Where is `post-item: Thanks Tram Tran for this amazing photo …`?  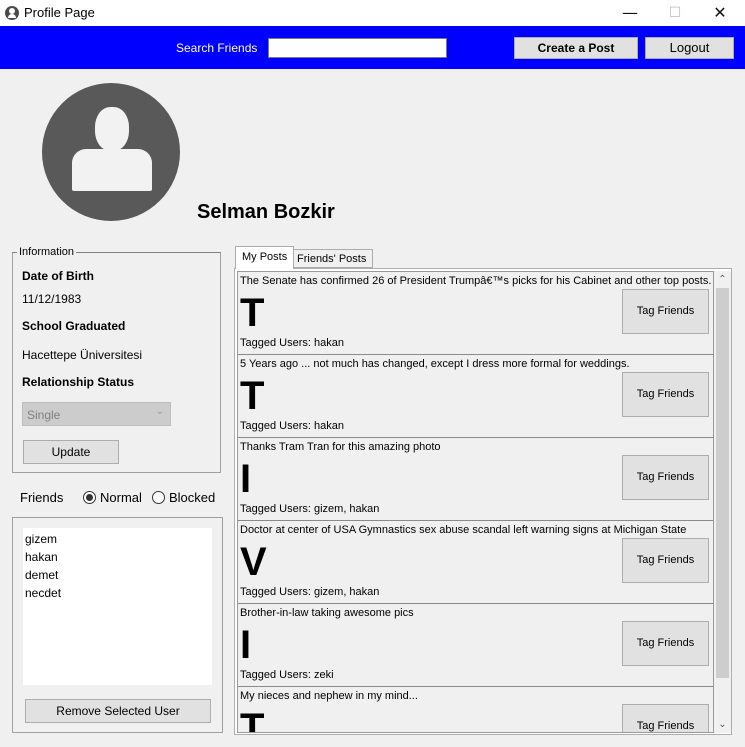 post-item: Thanks Tram Tran for this amazing photo … is located at coordinates (475, 479).